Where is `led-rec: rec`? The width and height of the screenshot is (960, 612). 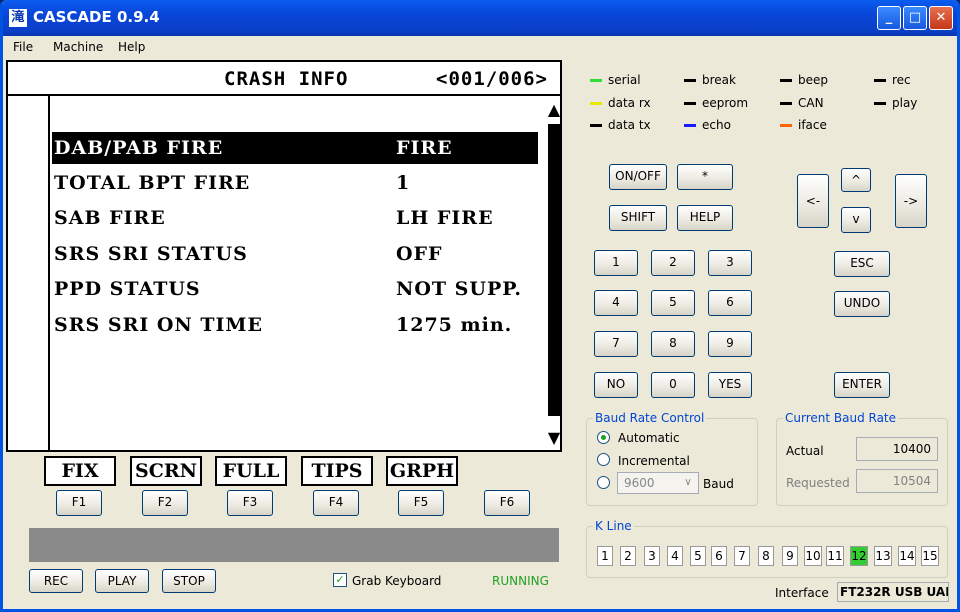 led-rec: rec is located at coordinates (892, 80).